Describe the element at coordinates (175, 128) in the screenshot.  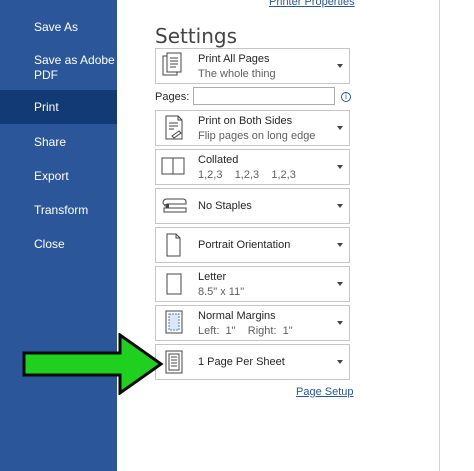
I see `duplex-icon` at that location.